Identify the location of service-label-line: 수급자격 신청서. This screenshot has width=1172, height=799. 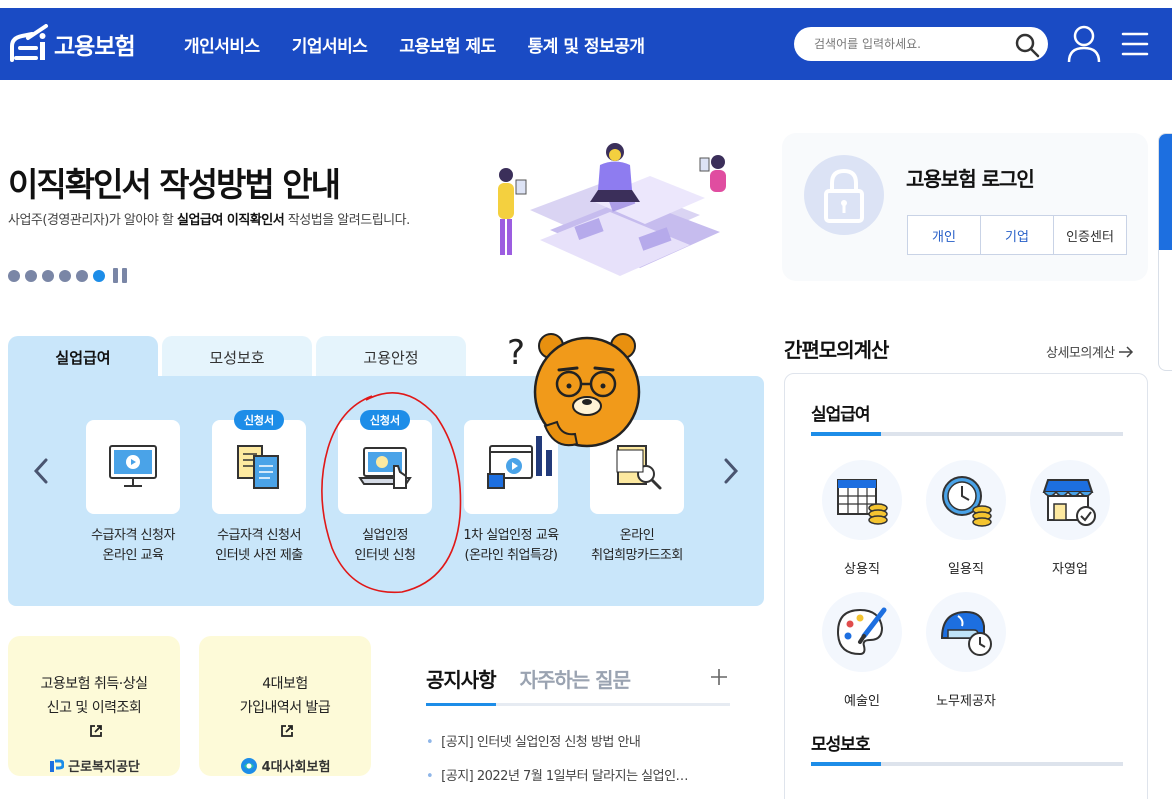
(259, 535).